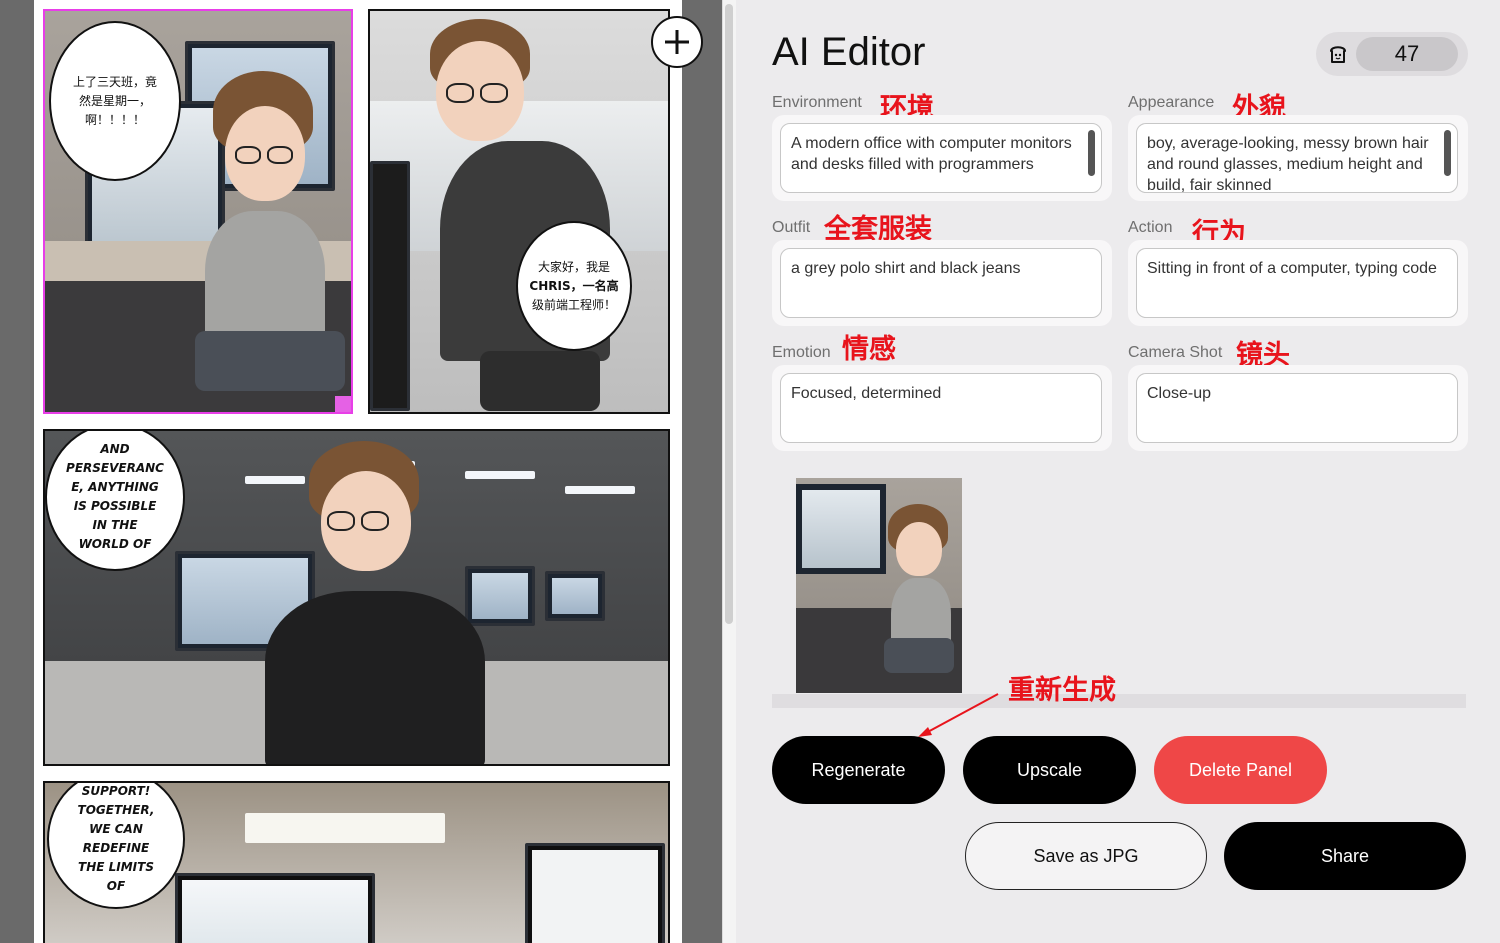  I want to click on canvas-scrollbar-thumb, so click(729, 314).